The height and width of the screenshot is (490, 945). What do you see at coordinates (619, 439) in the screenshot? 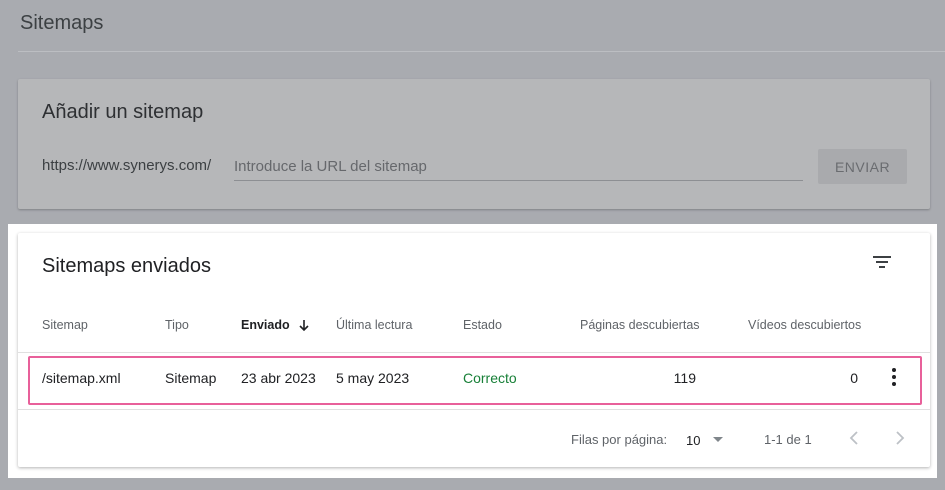
I see `rows-per-page-label: Filas por página:` at bounding box center [619, 439].